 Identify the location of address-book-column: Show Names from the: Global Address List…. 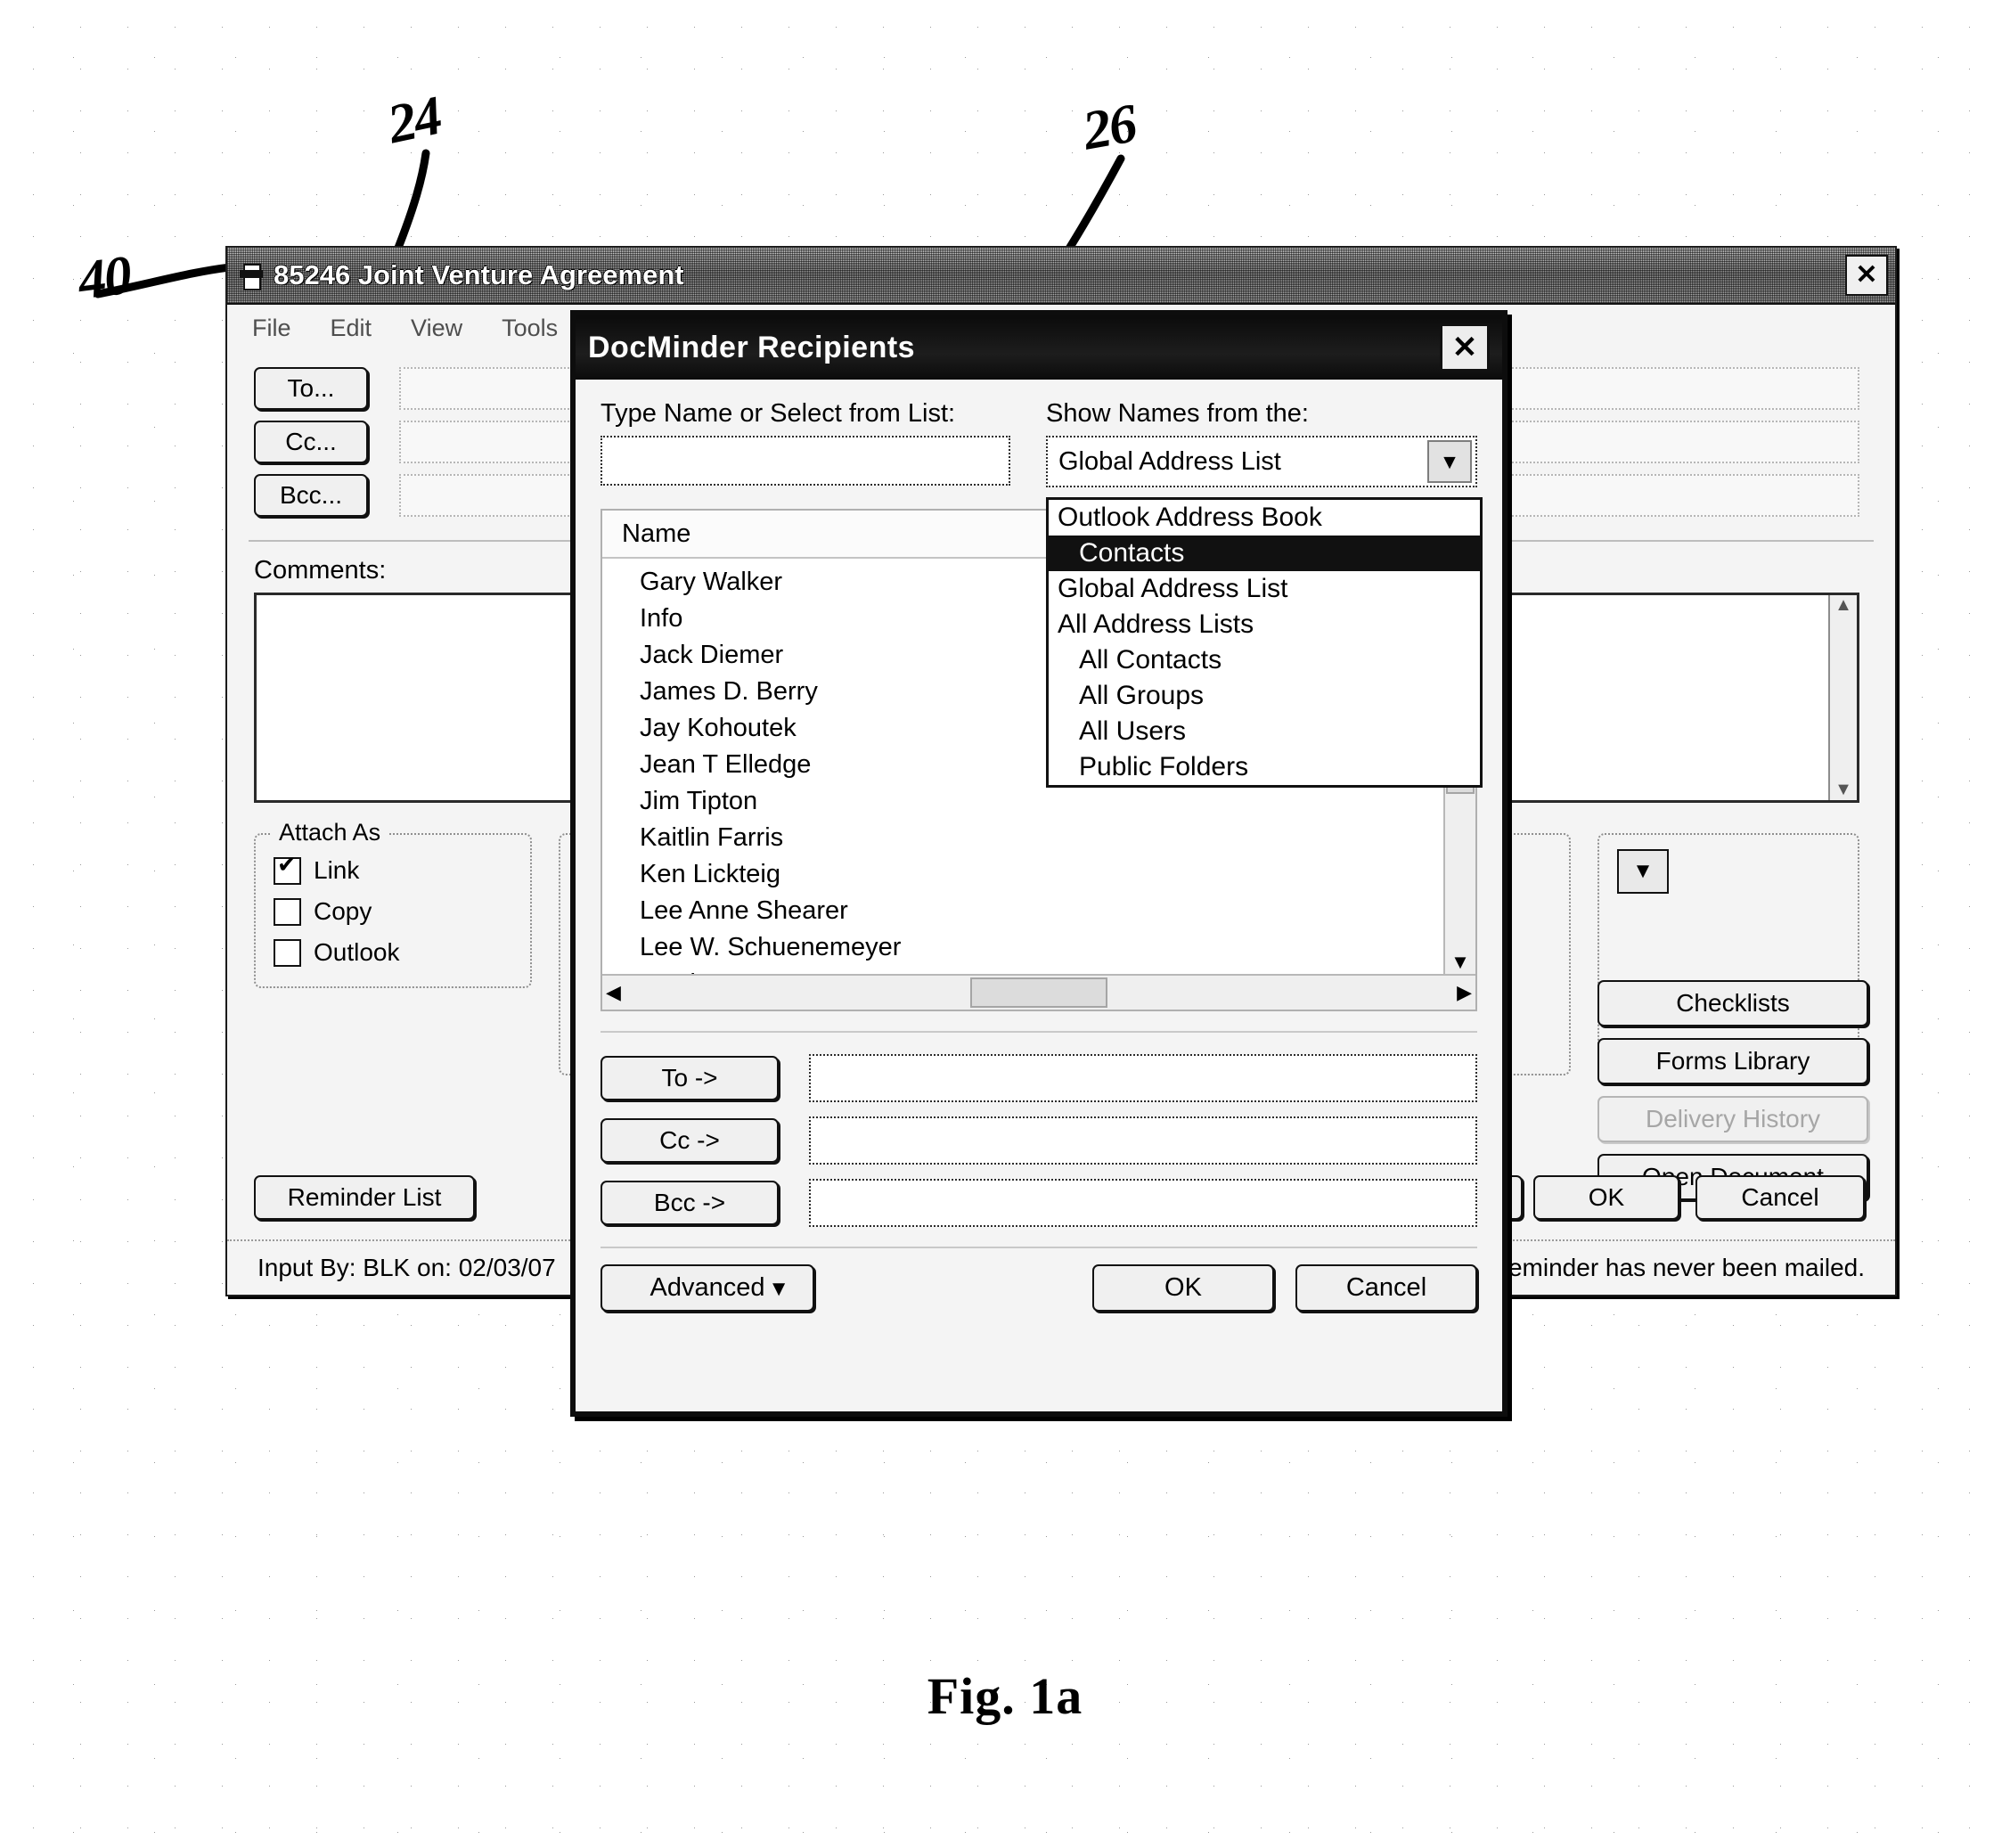
(1264, 594).